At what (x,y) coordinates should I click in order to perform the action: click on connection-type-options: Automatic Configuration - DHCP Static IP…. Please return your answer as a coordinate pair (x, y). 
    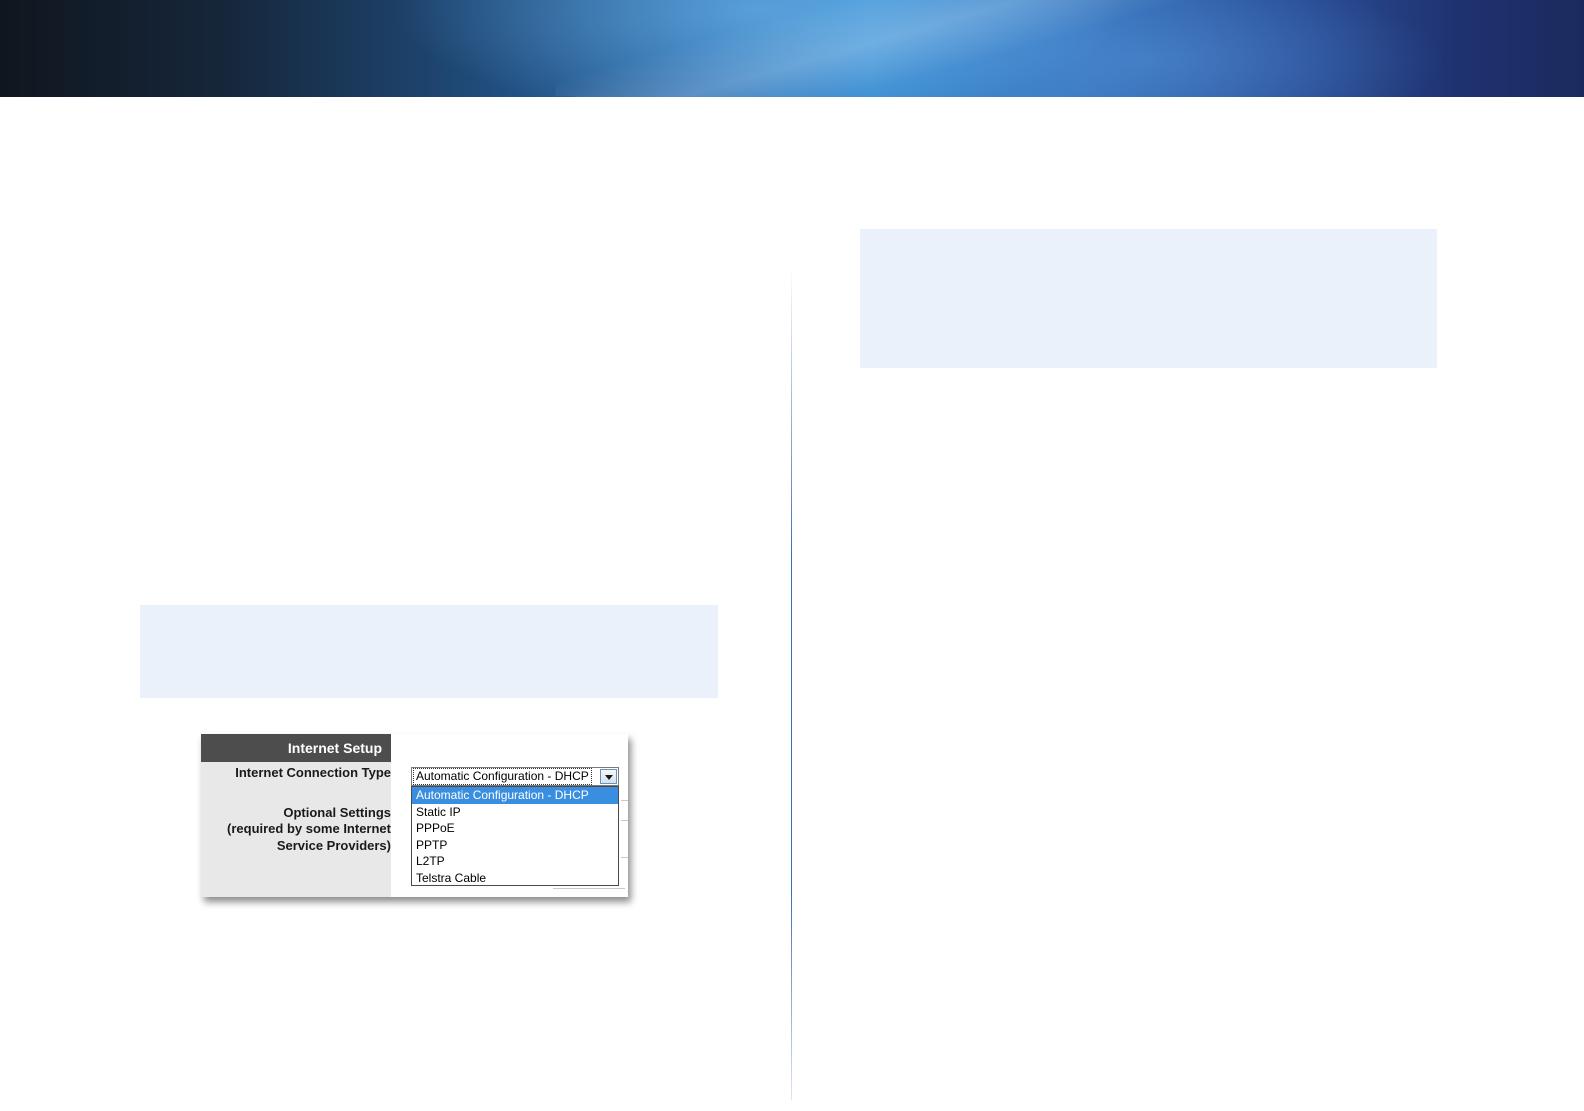
    Looking at the image, I should click on (515, 836).